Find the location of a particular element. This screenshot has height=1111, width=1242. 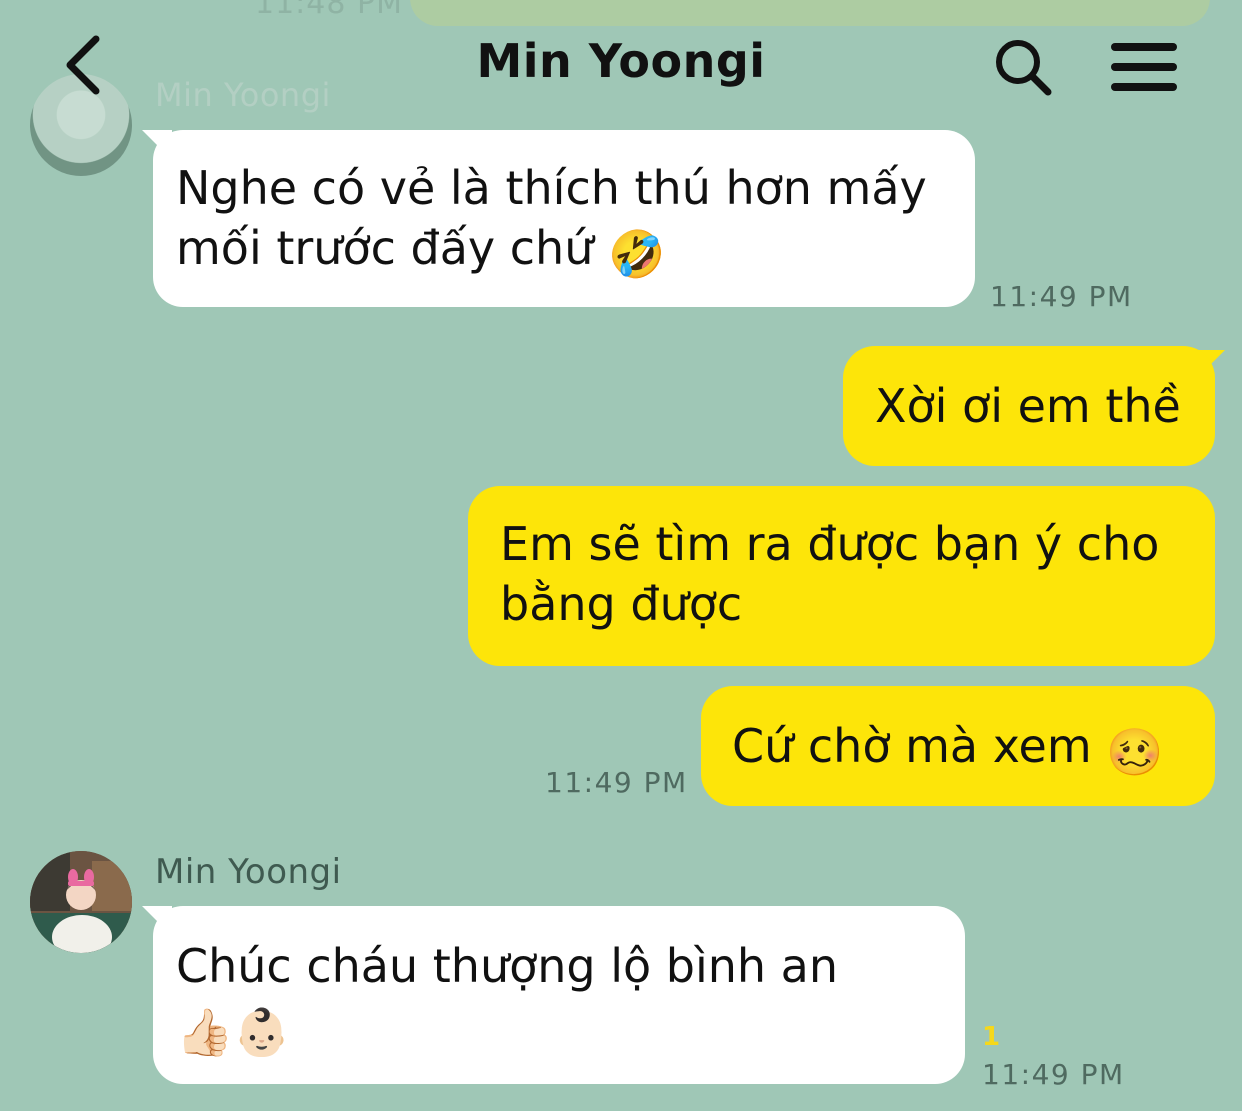

hamburger-menu-icon is located at coordinates (1144, 67).